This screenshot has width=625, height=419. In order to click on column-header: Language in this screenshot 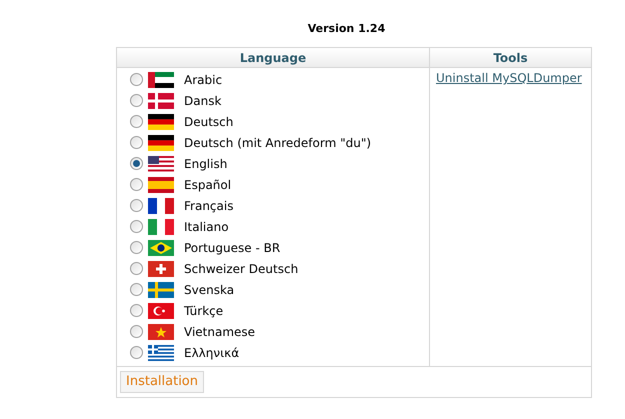, I will do `click(273, 58)`.